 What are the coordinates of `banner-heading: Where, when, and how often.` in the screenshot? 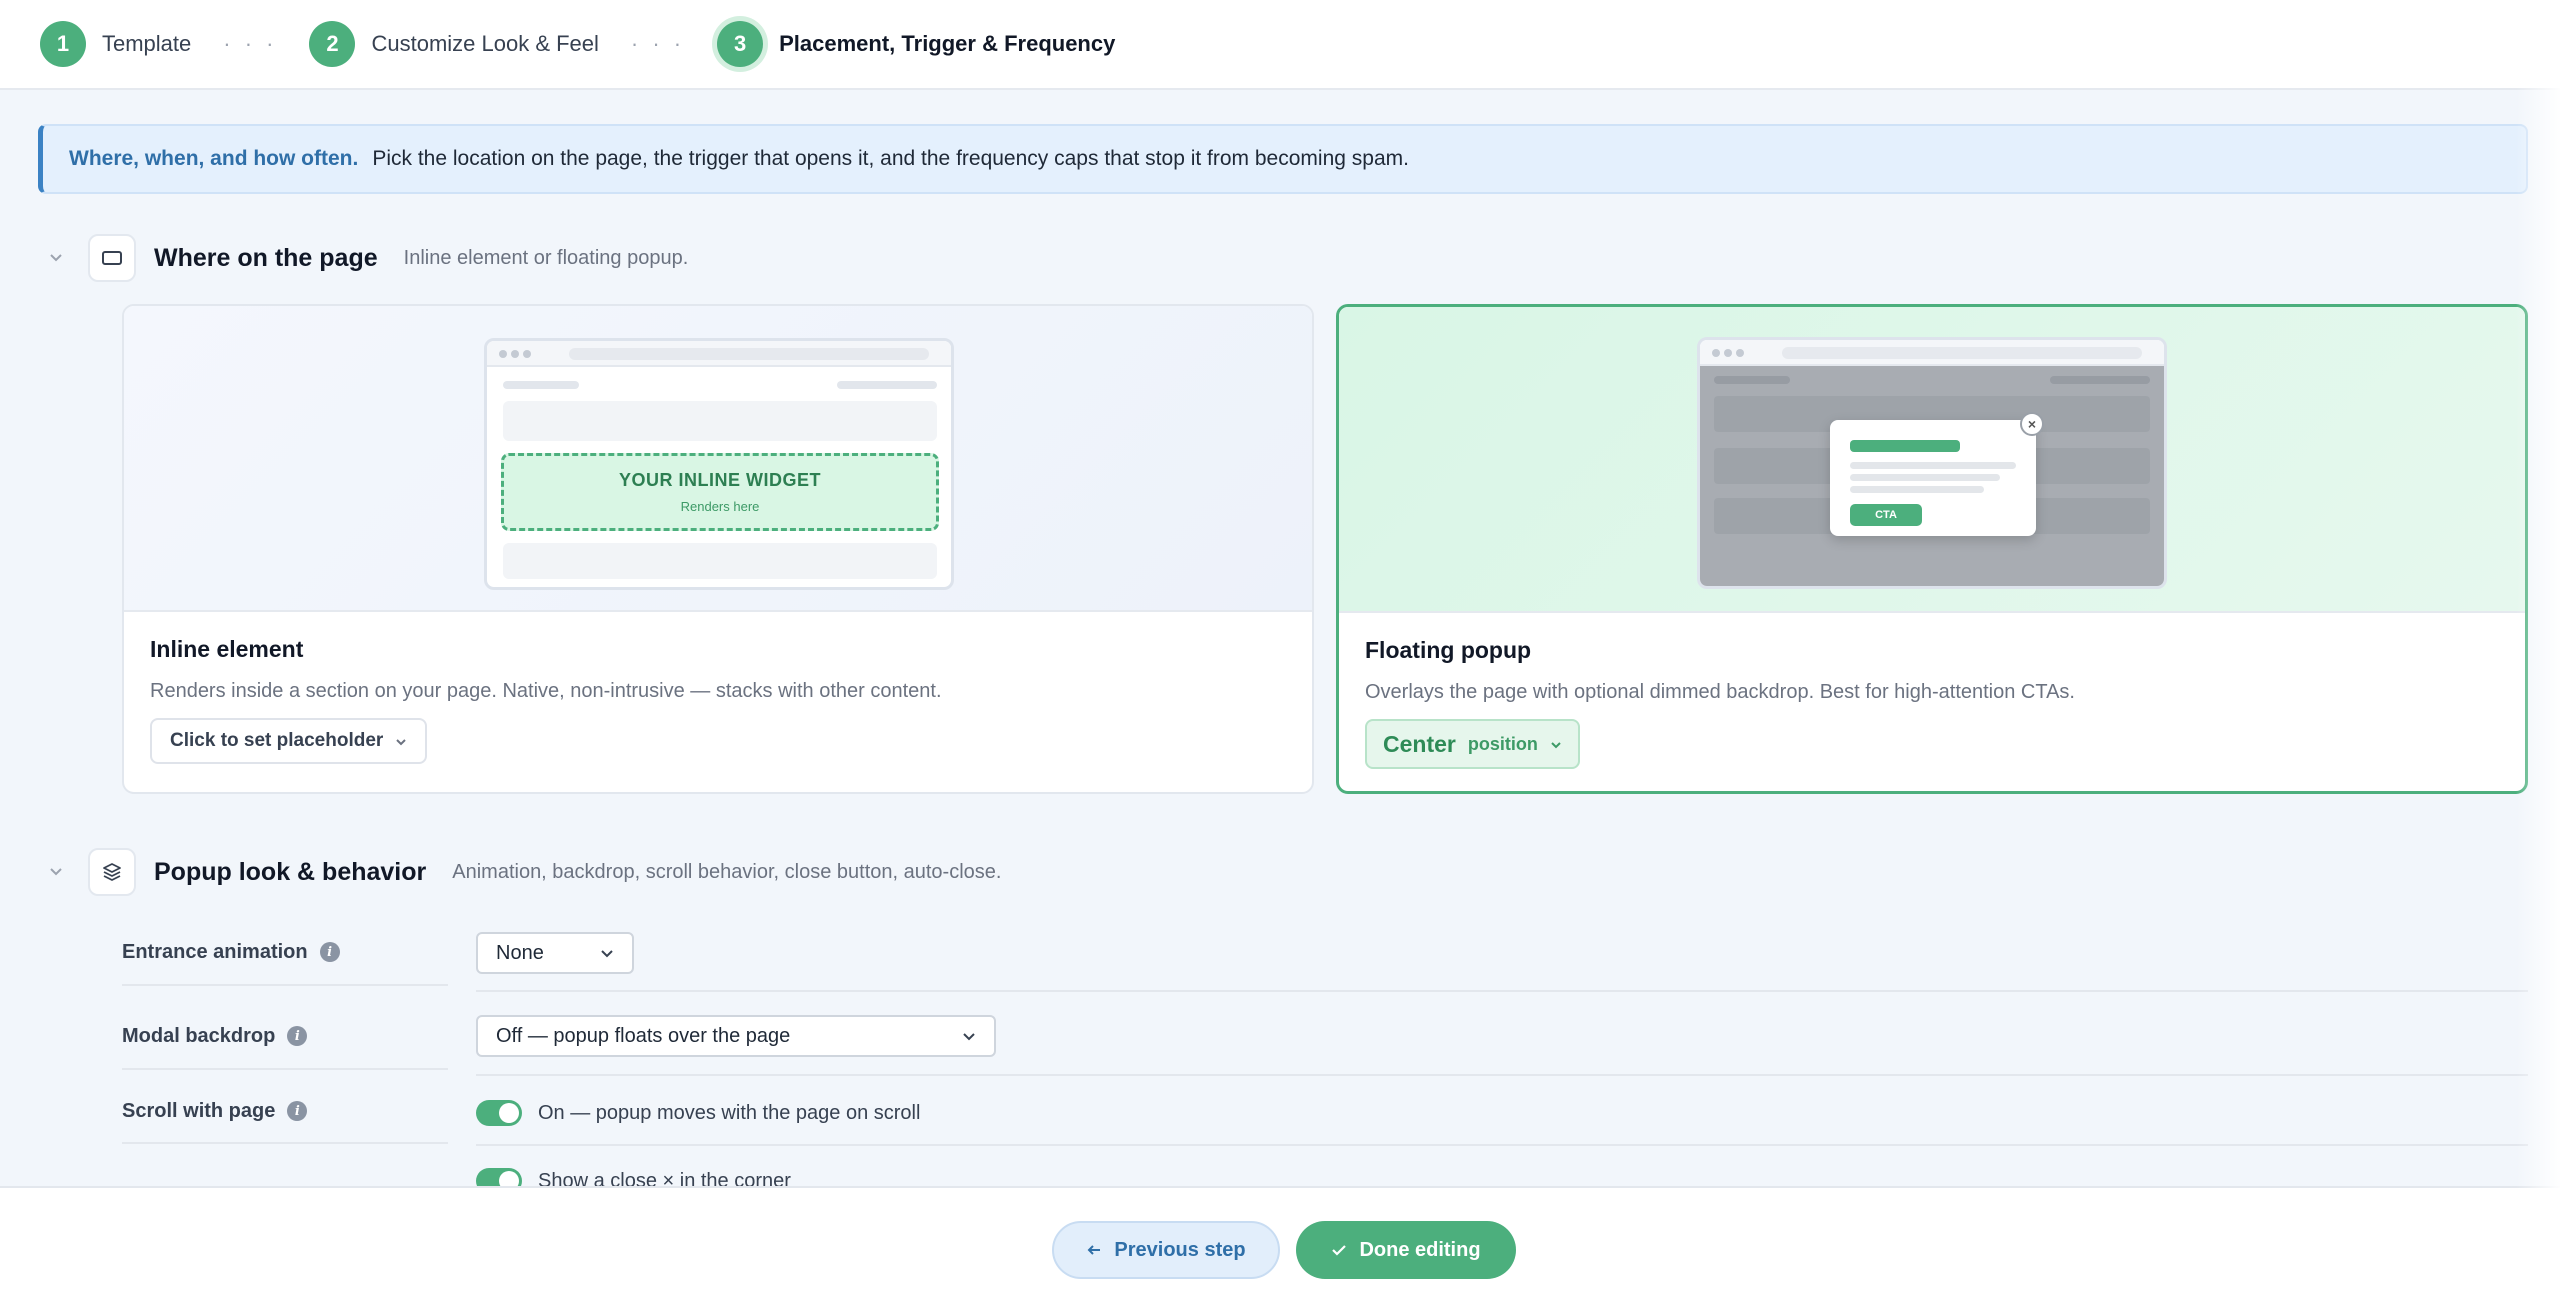 It's located at (214, 158).